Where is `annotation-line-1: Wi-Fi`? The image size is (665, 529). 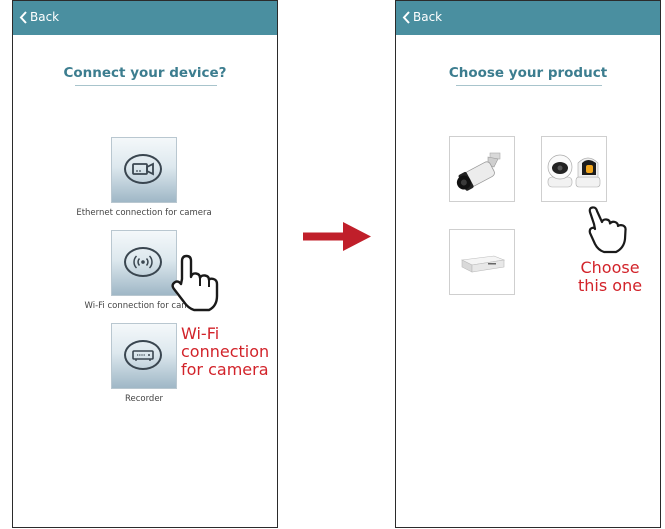
annotation-line-1: Wi-Fi is located at coordinates (200, 333).